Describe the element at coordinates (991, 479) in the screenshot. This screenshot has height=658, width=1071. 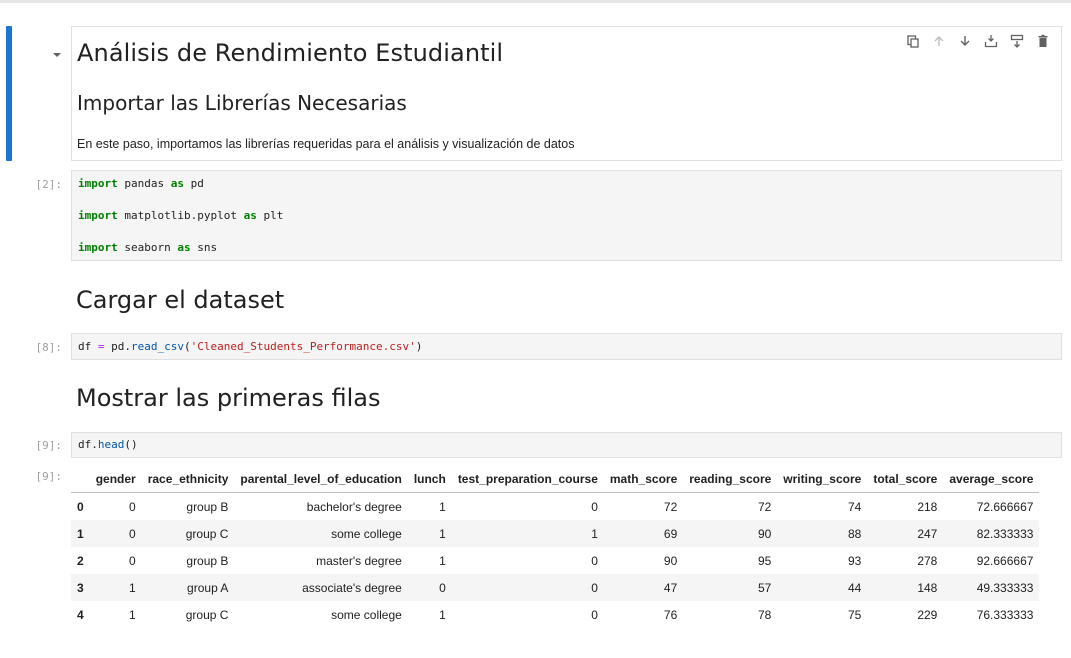
I see `column-header-average-score: average_score` at that location.